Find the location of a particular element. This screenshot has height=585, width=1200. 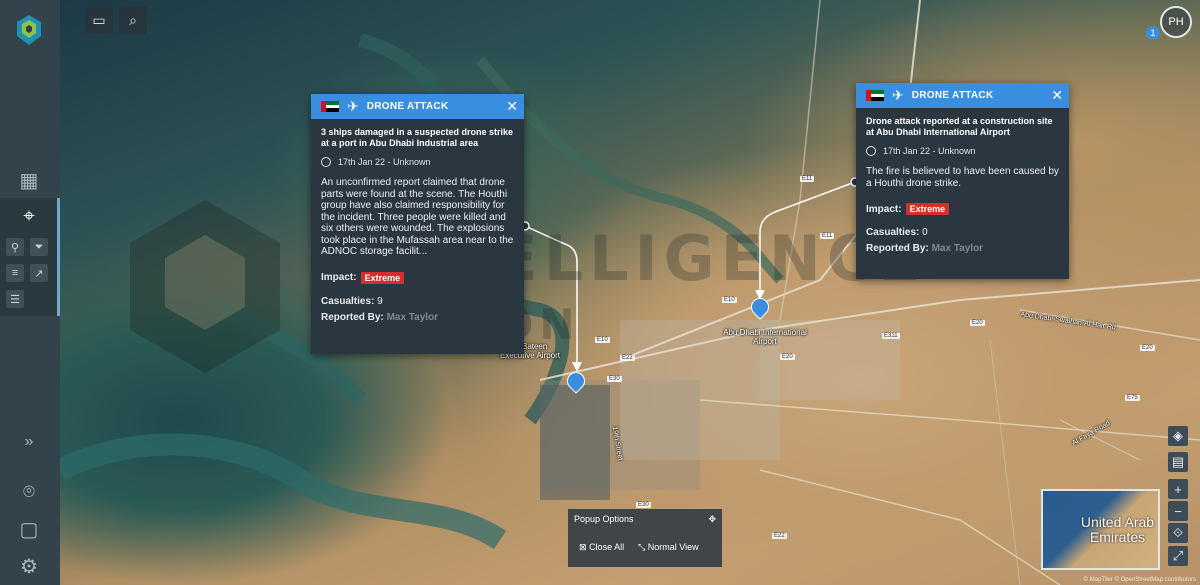

user-avatar: PH is located at coordinates (1176, 22).